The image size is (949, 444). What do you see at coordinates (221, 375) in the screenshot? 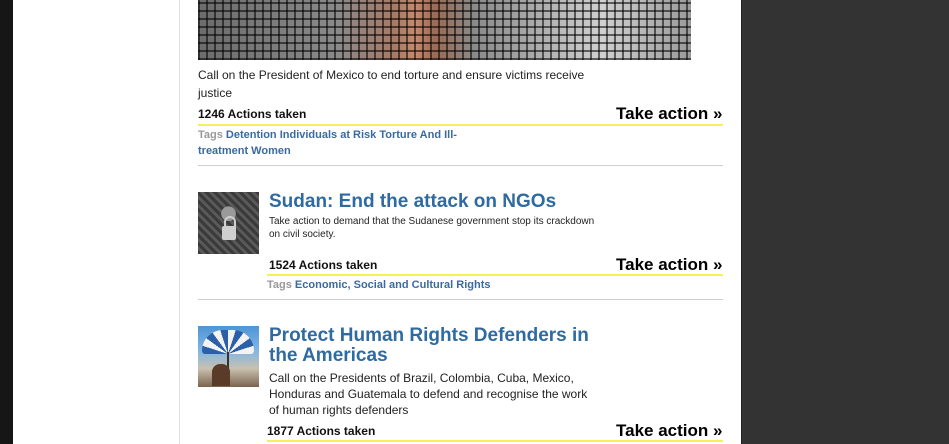
I see `person-figure` at bounding box center [221, 375].